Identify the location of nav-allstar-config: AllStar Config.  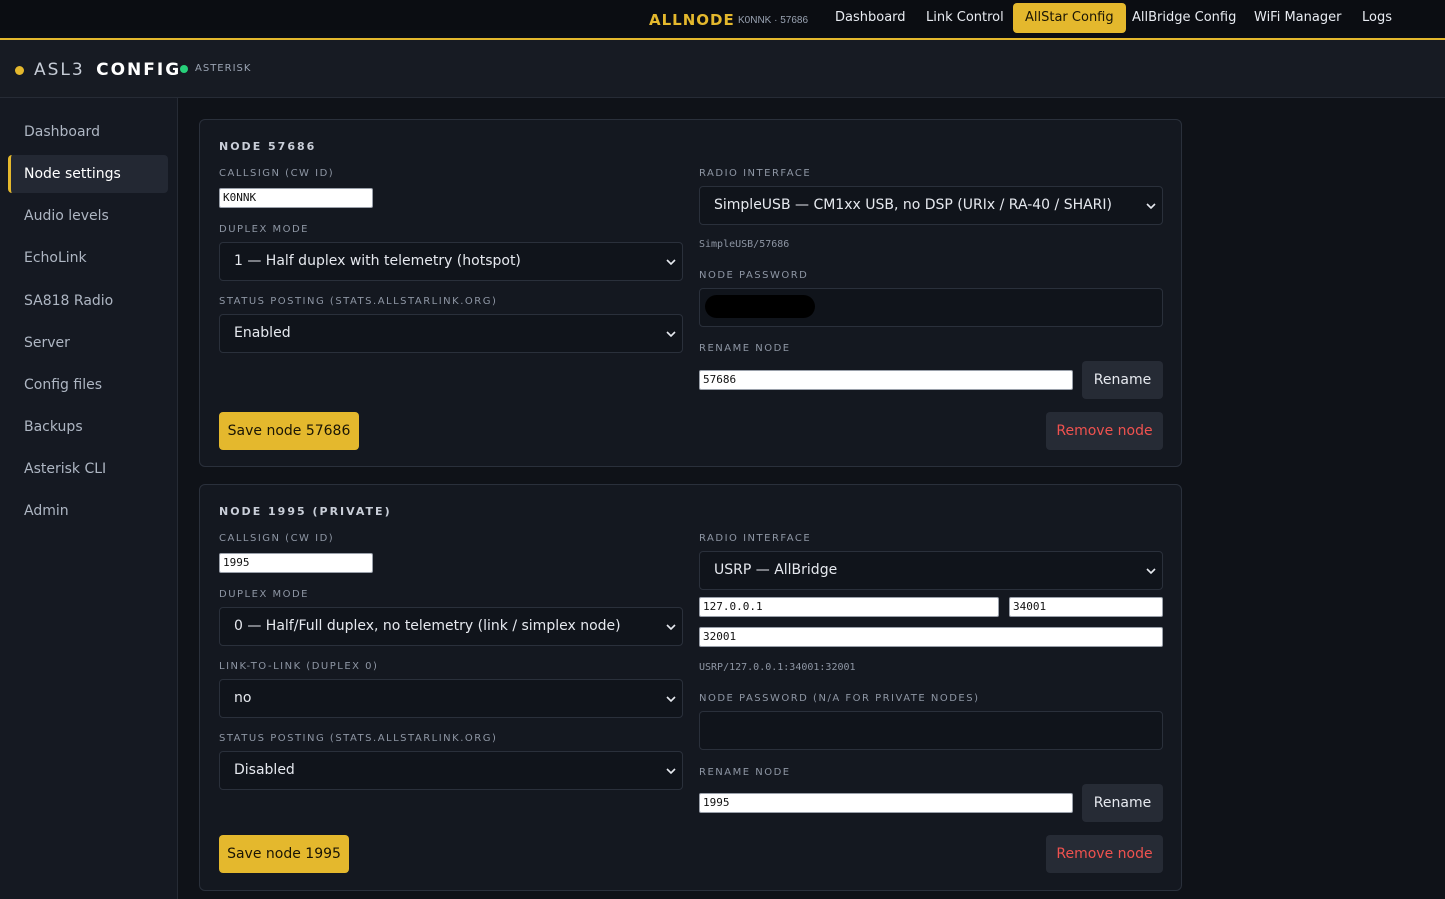
(1069, 18).